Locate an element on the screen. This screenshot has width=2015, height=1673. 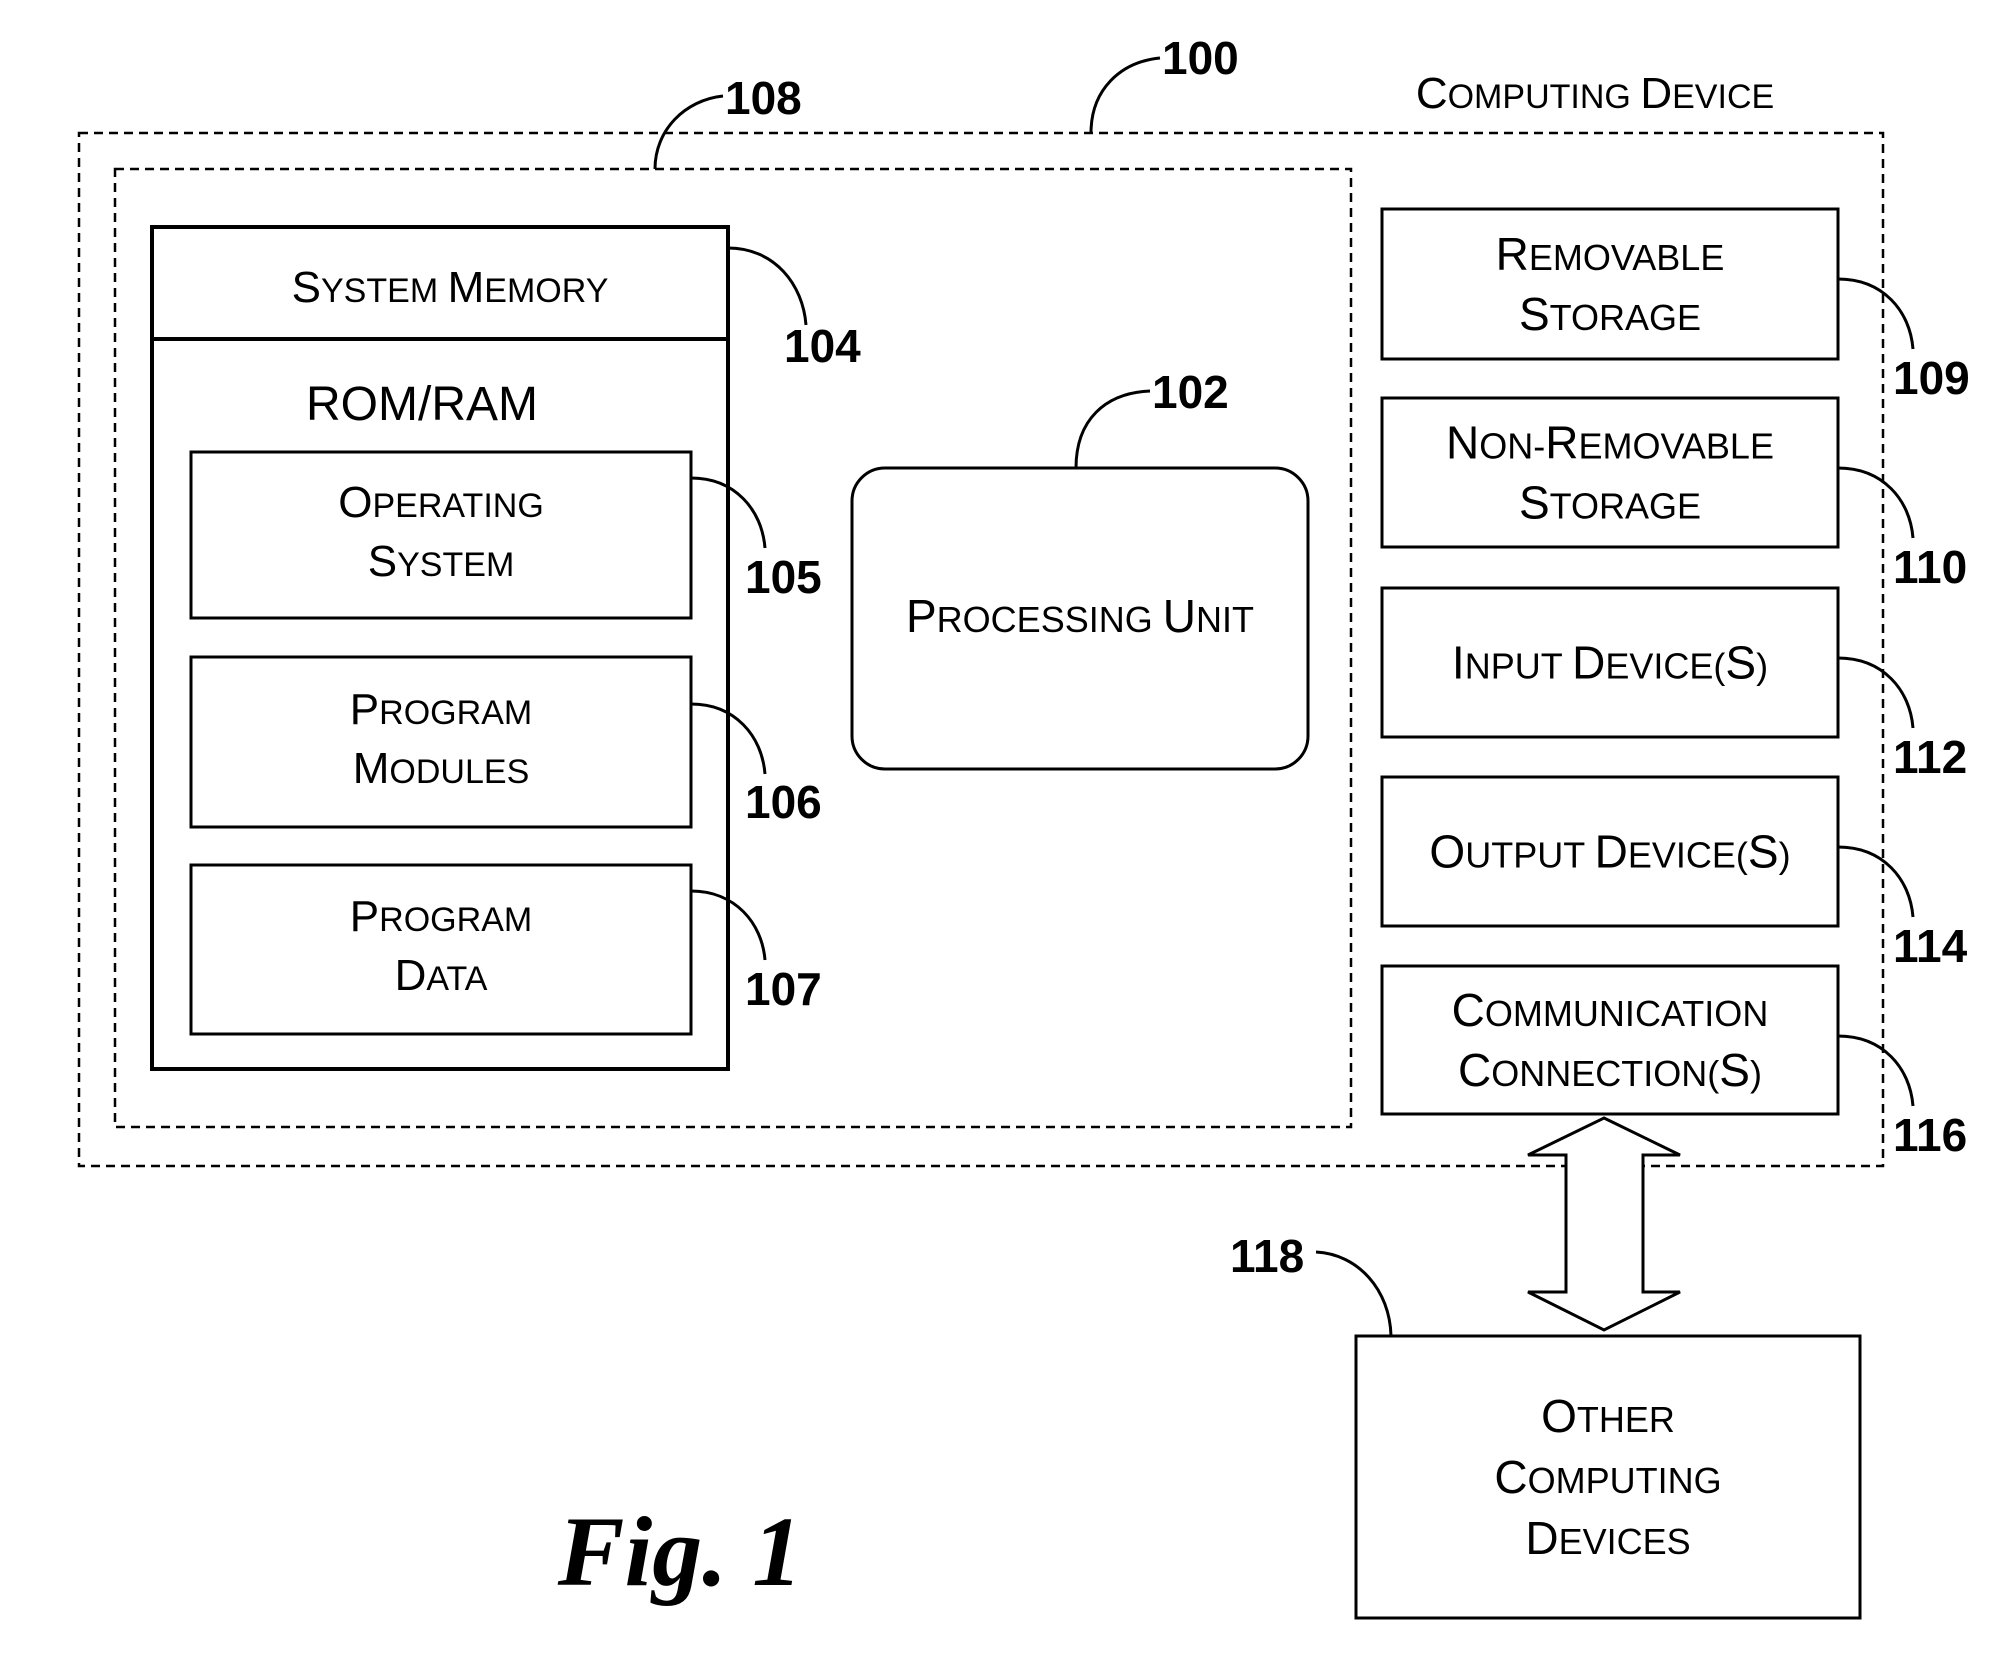
ref-number-104: 104 is located at coordinates (822, 346).